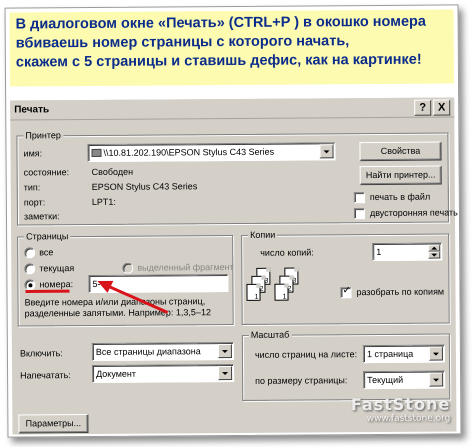 The height and width of the screenshot is (447, 474). I want to click on fit-to-page-value: Текущий, so click(385, 380).